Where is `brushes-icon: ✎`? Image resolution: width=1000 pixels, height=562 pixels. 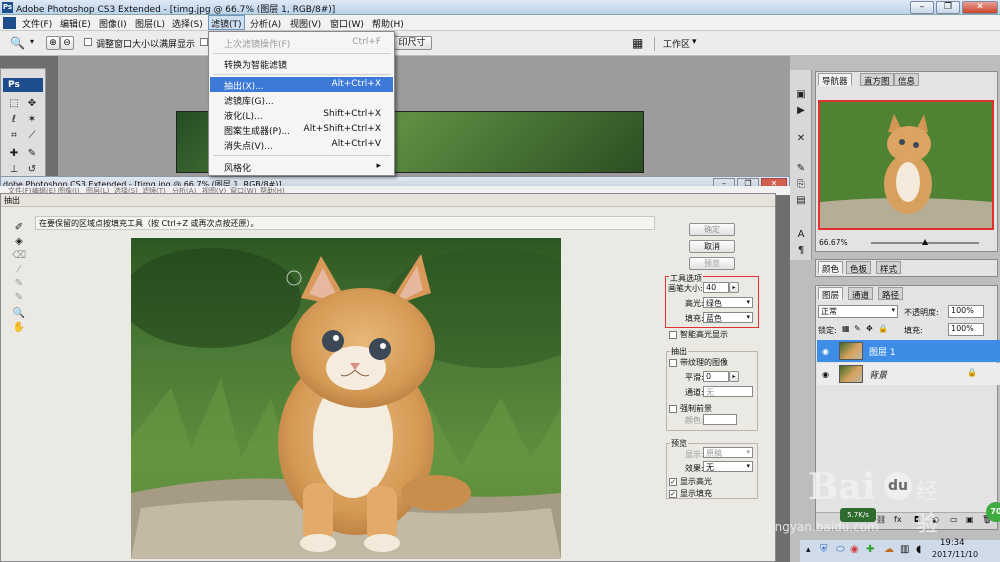
brushes-icon: ✎ is located at coordinates (801, 169).